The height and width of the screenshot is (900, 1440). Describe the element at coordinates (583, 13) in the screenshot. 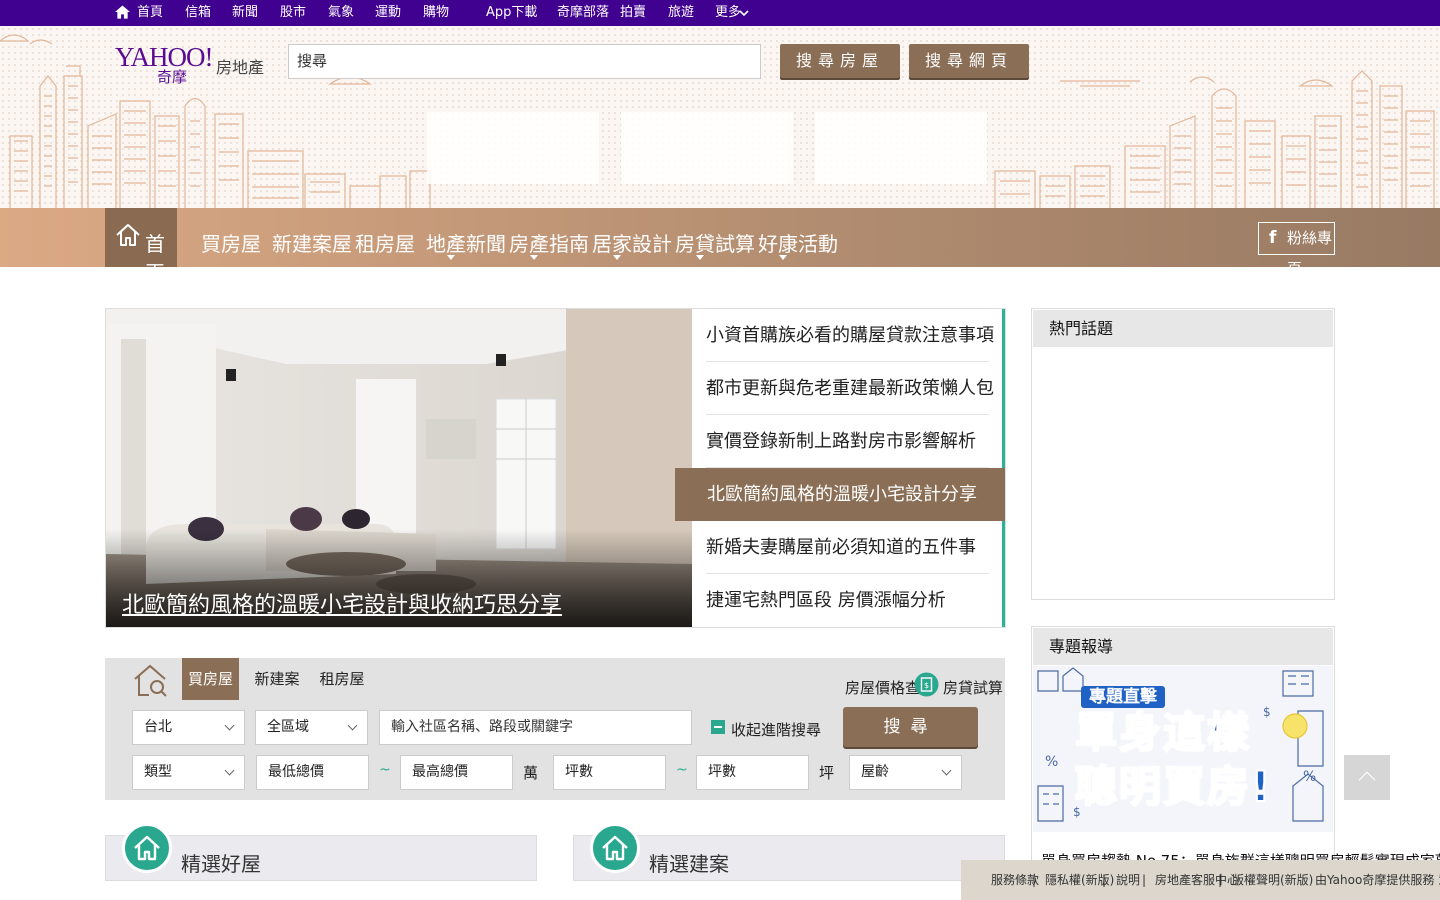

I see `topbar-link-blog: 奇摩部落` at that location.